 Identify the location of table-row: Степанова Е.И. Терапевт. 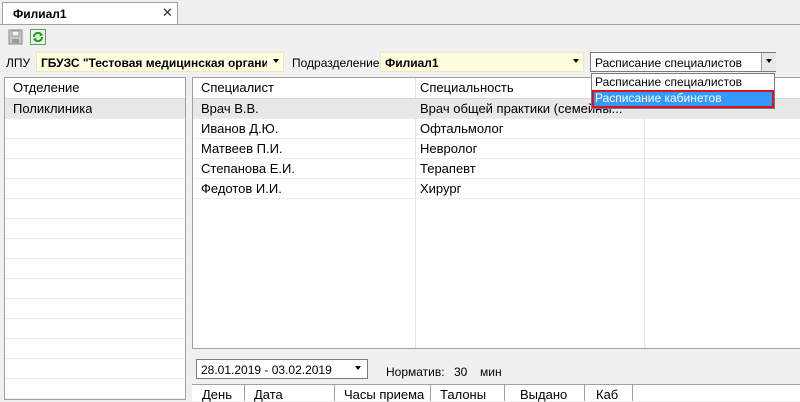
(496, 169).